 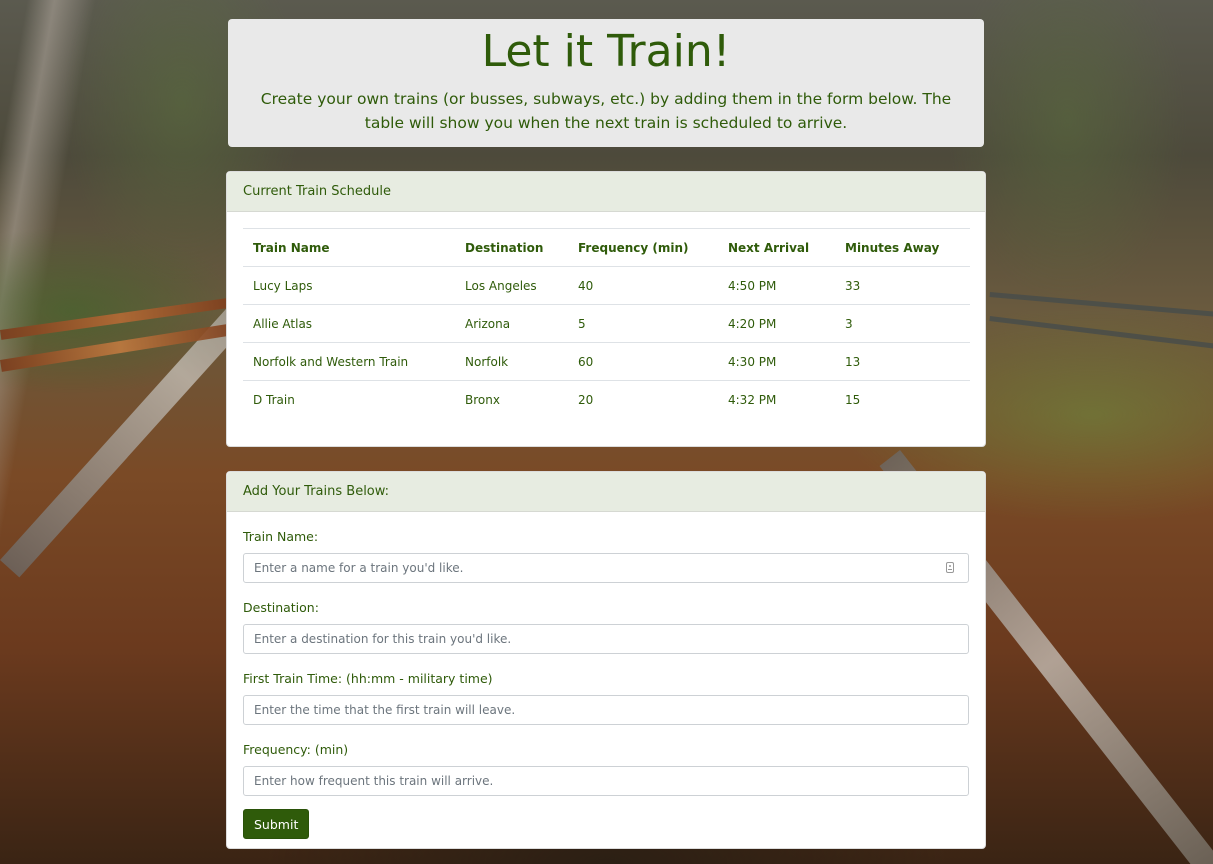 I want to click on cell-frequency: 20, so click(x=586, y=399).